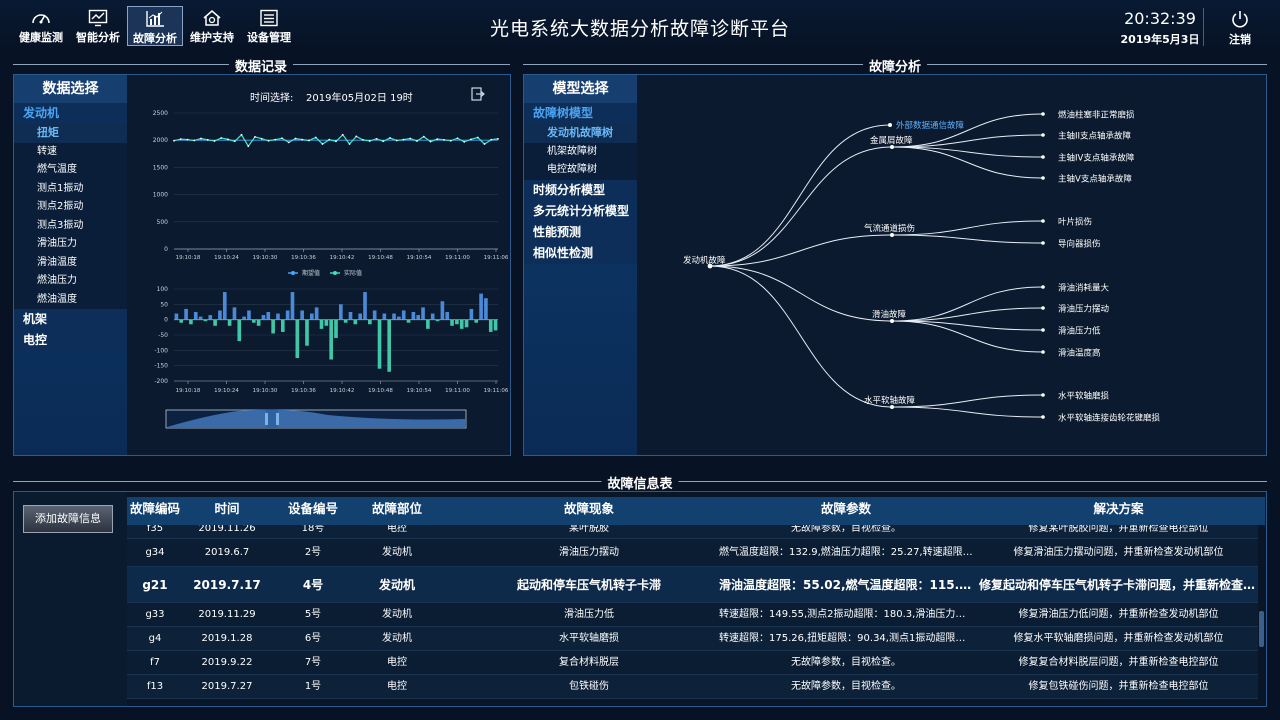 This screenshot has height=720, width=1280. Describe the element at coordinates (166, 320) in the screenshot. I see `y-tick-label: 0` at that location.